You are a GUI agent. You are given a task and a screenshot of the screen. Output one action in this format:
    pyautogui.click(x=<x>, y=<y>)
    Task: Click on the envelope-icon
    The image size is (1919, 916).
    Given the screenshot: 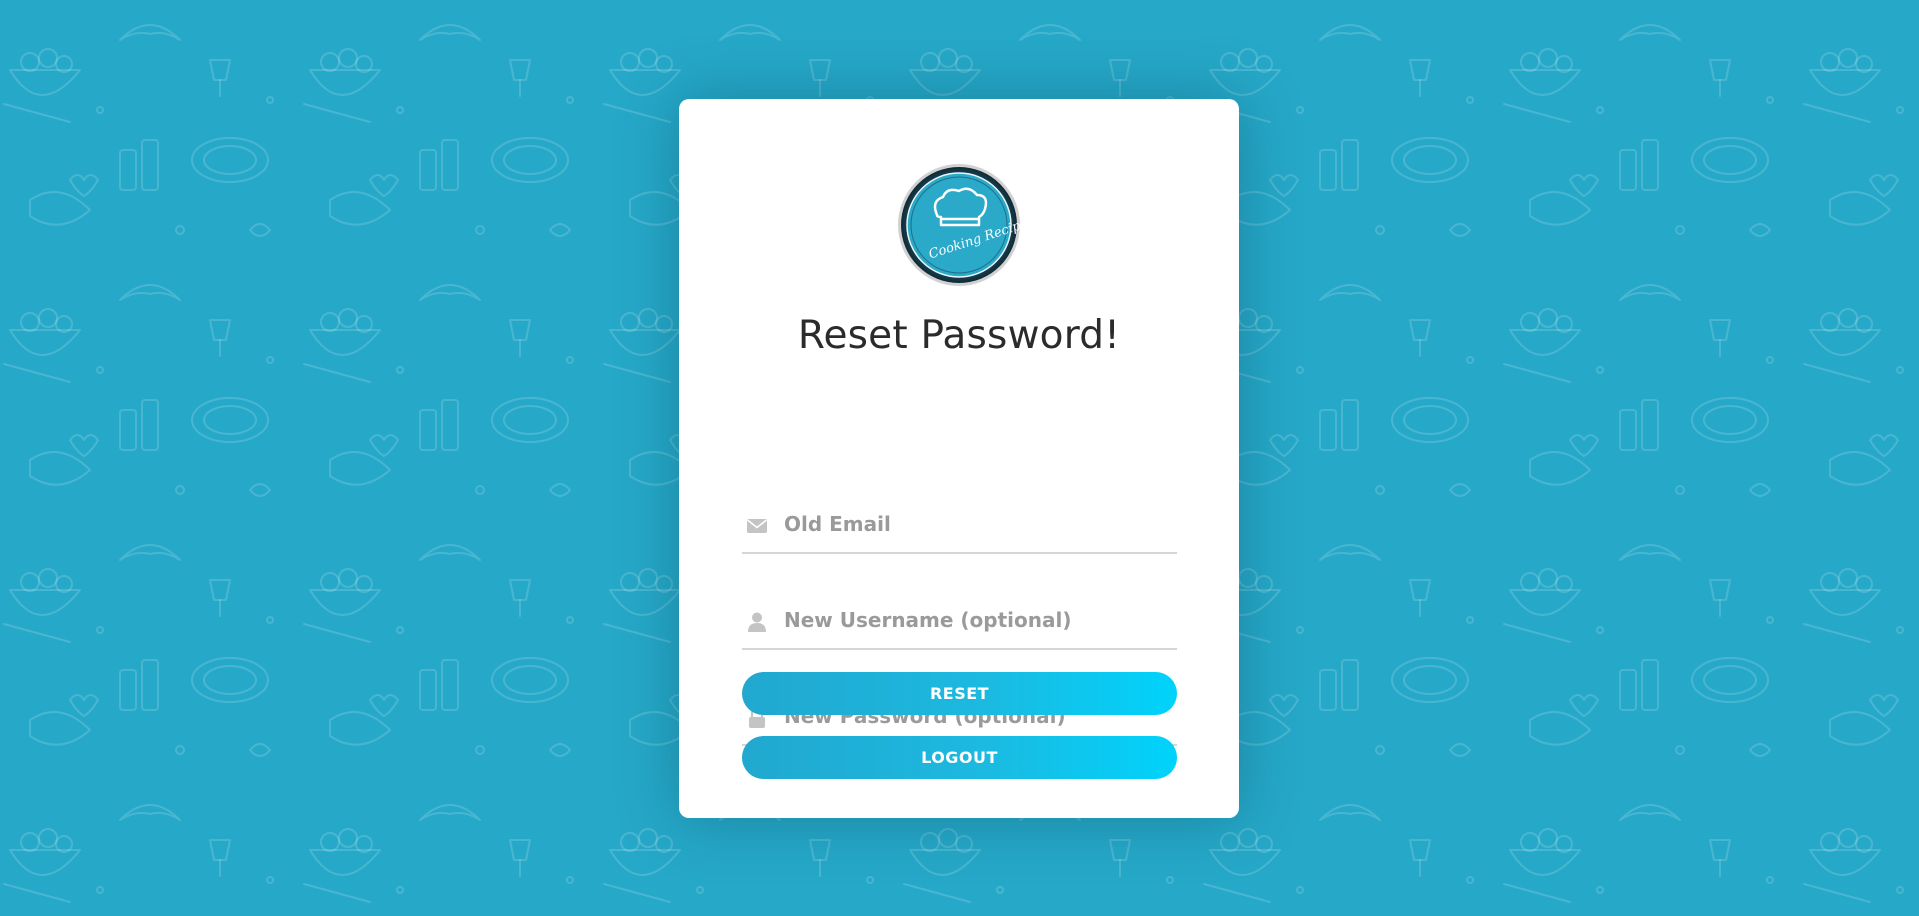 What is the action you would take?
    pyautogui.click(x=757, y=526)
    